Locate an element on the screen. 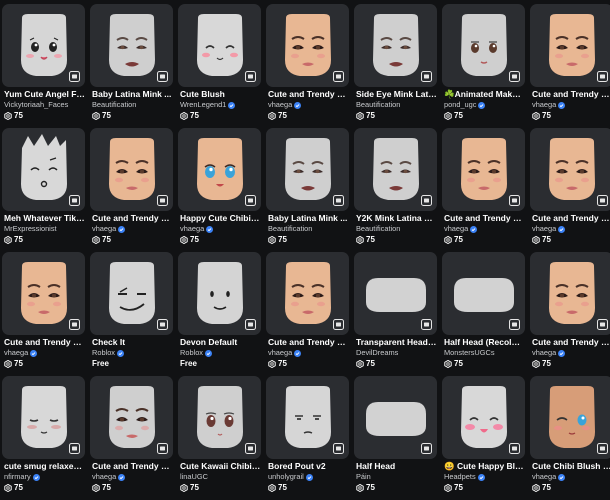 The width and height of the screenshot is (610, 500). catalog-item: Cute Blush WrenLegend1 75 is located at coordinates (219, 63).